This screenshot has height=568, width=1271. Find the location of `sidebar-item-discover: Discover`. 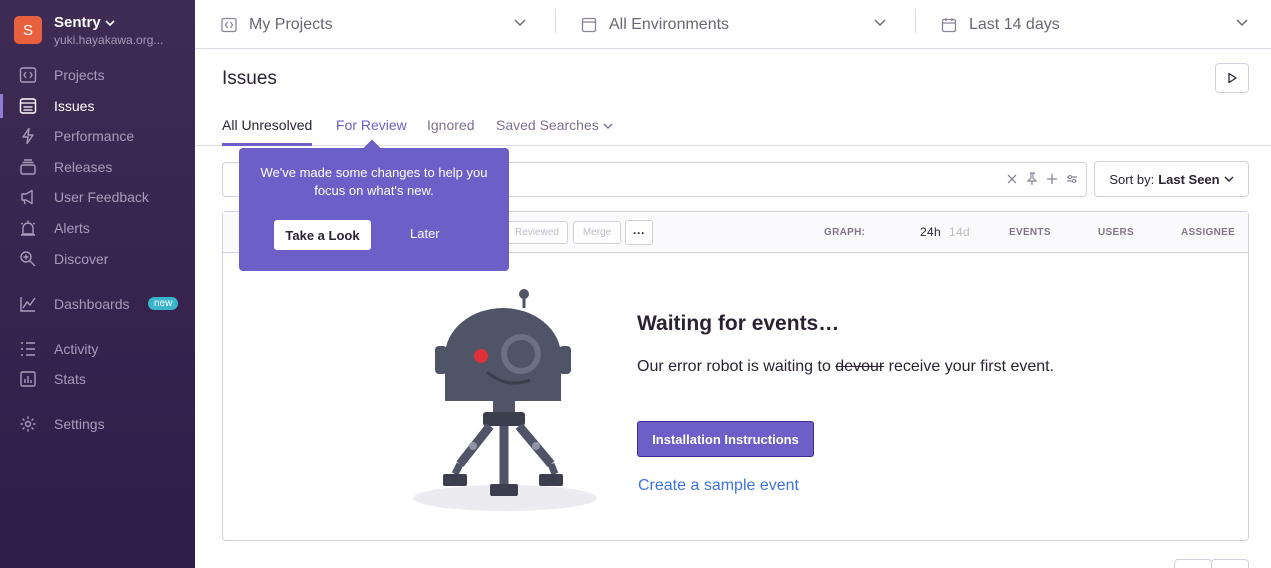

sidebar-item-discover: Discover is located at coordinates (97, 259).